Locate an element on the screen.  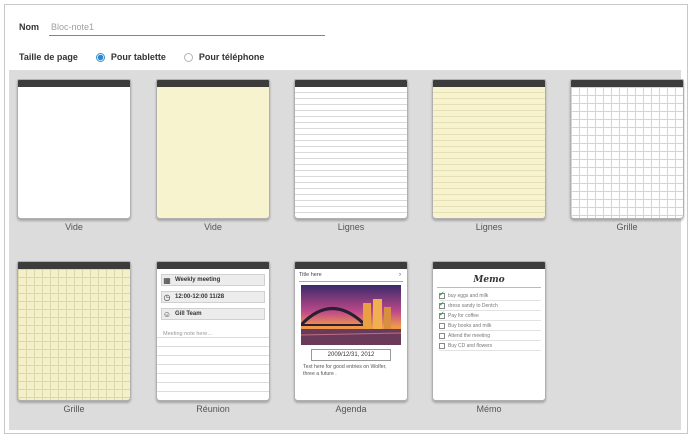
chevron-right-icon: › is located at coordinates (400, 275).